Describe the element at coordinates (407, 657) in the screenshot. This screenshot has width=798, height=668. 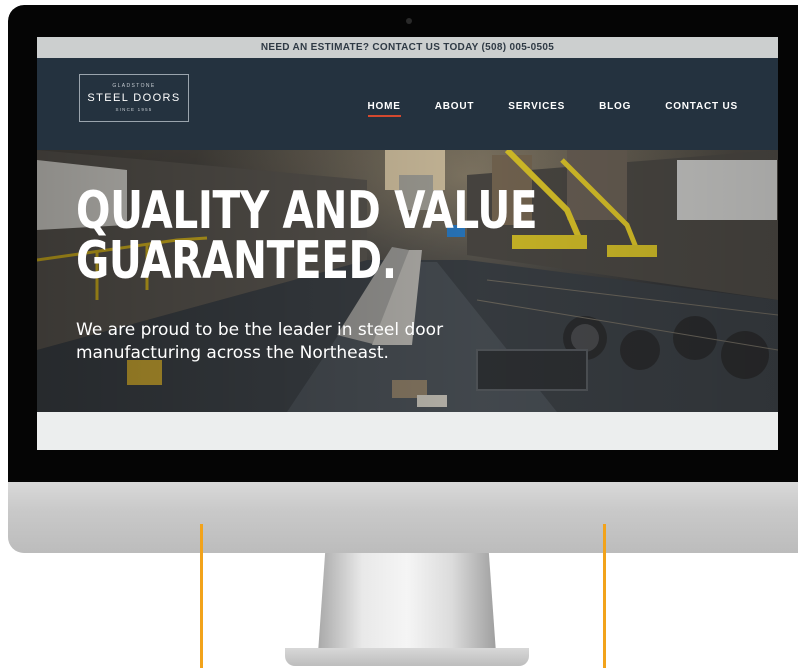
I see `monitor-stand-base` at that location.